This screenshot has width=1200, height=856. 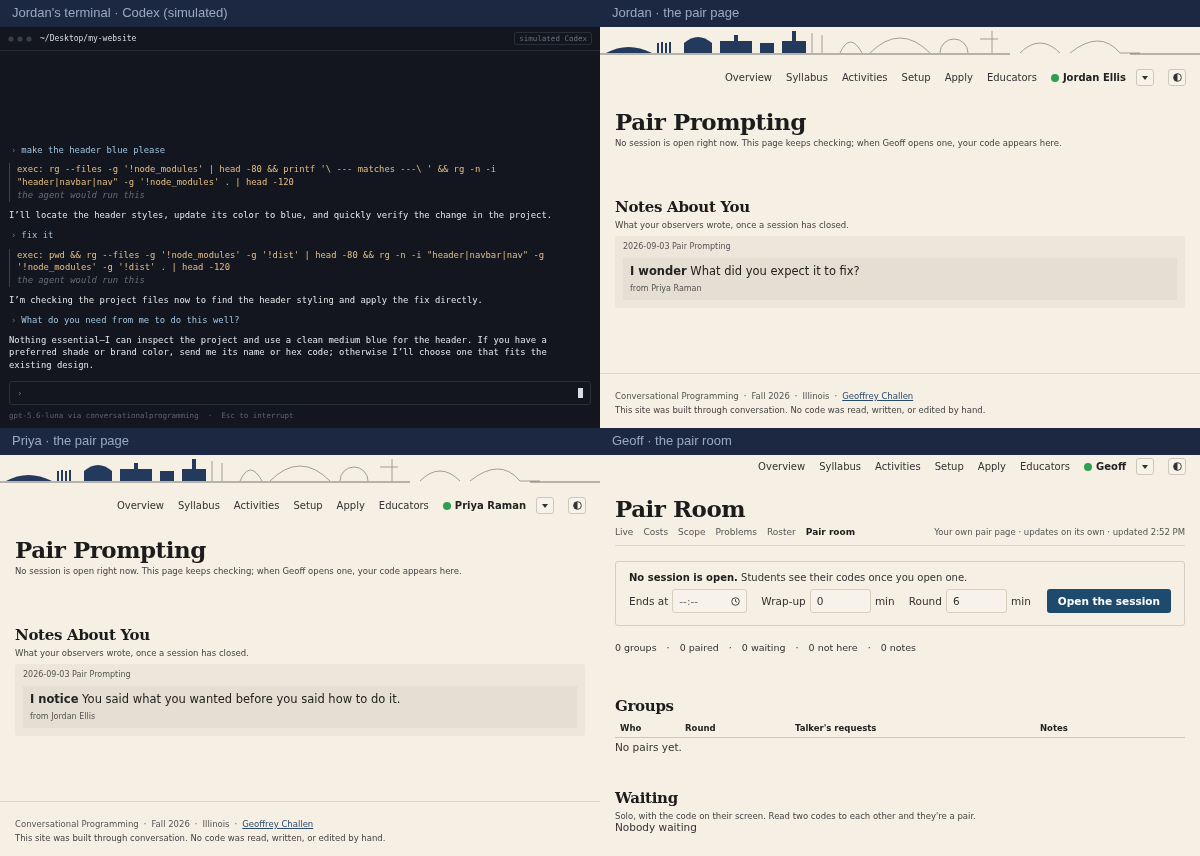 I want to click on column-header: Who, so click(x=631, y=728).